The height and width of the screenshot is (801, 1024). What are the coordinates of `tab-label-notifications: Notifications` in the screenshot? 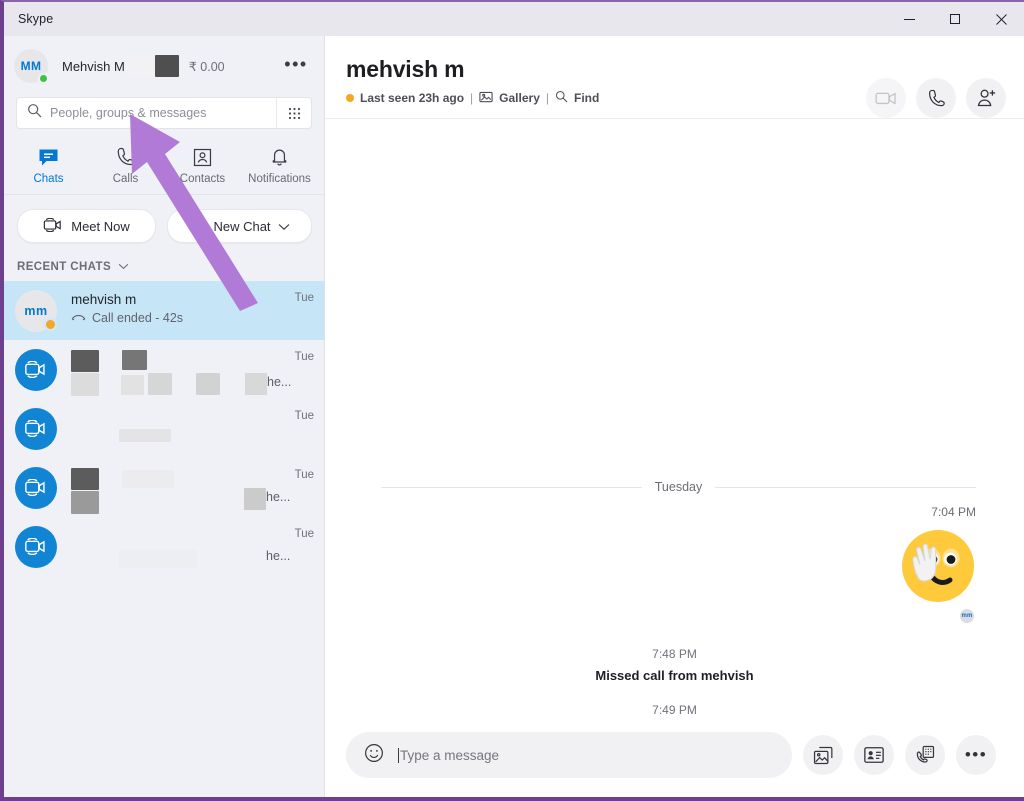 It's located at (279, 179).